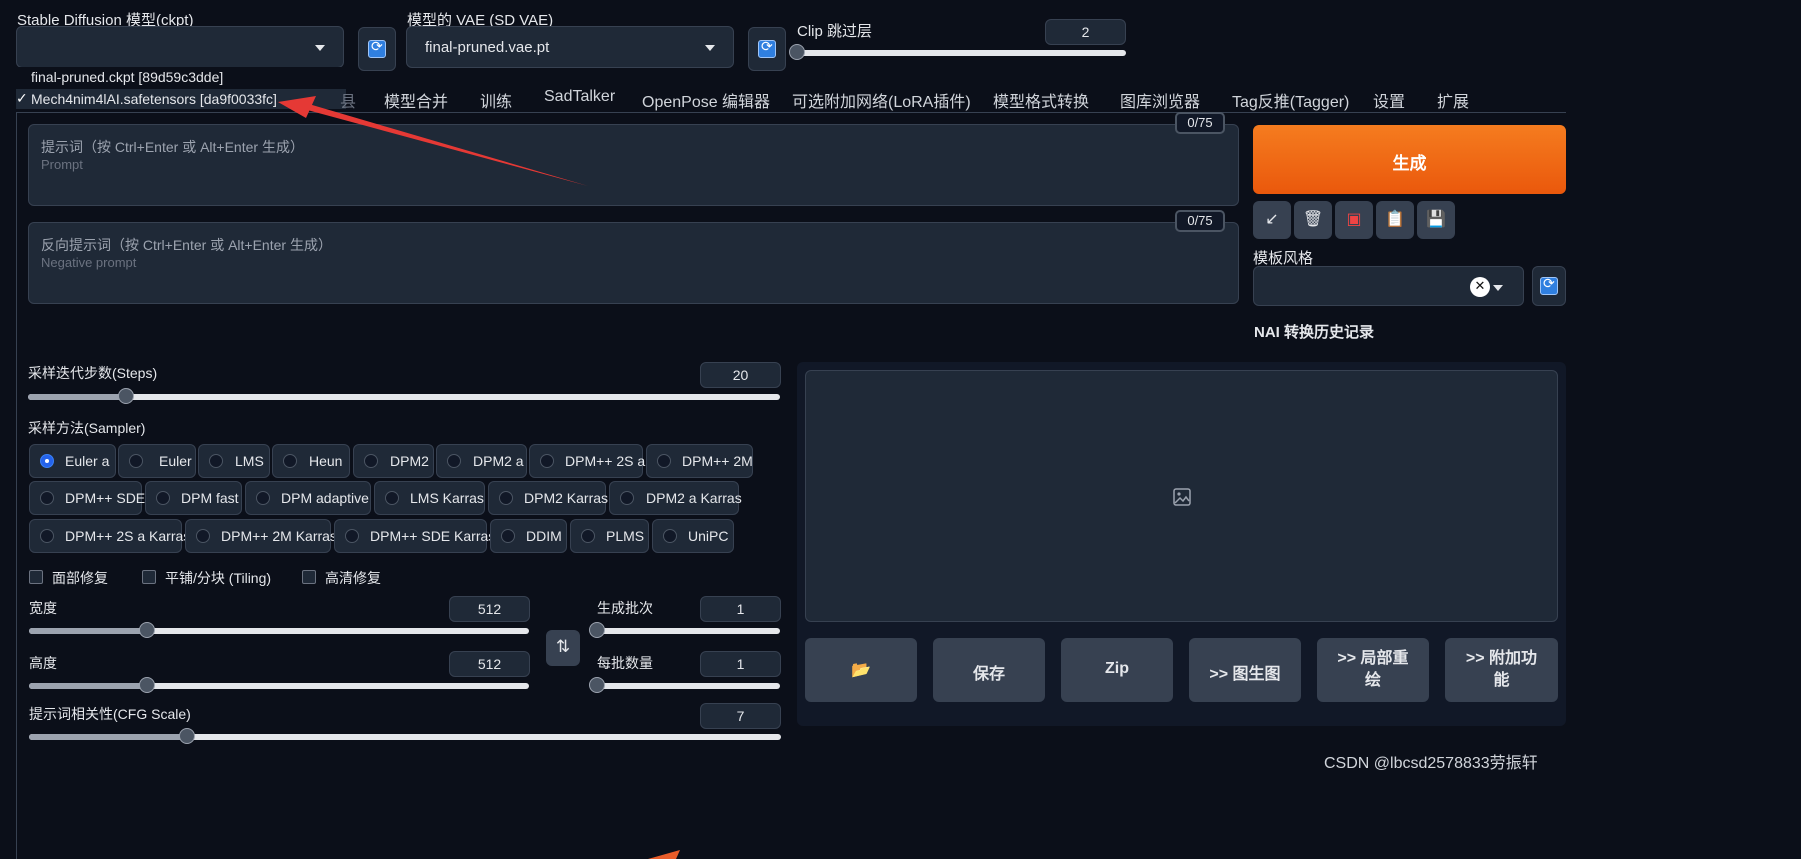 Image resolution: width=1801 pixels, height=859 pixels. Describe the element at coordinates (444, 144) in the screenshot. I see `annotation-arrow-shaft` at that location.